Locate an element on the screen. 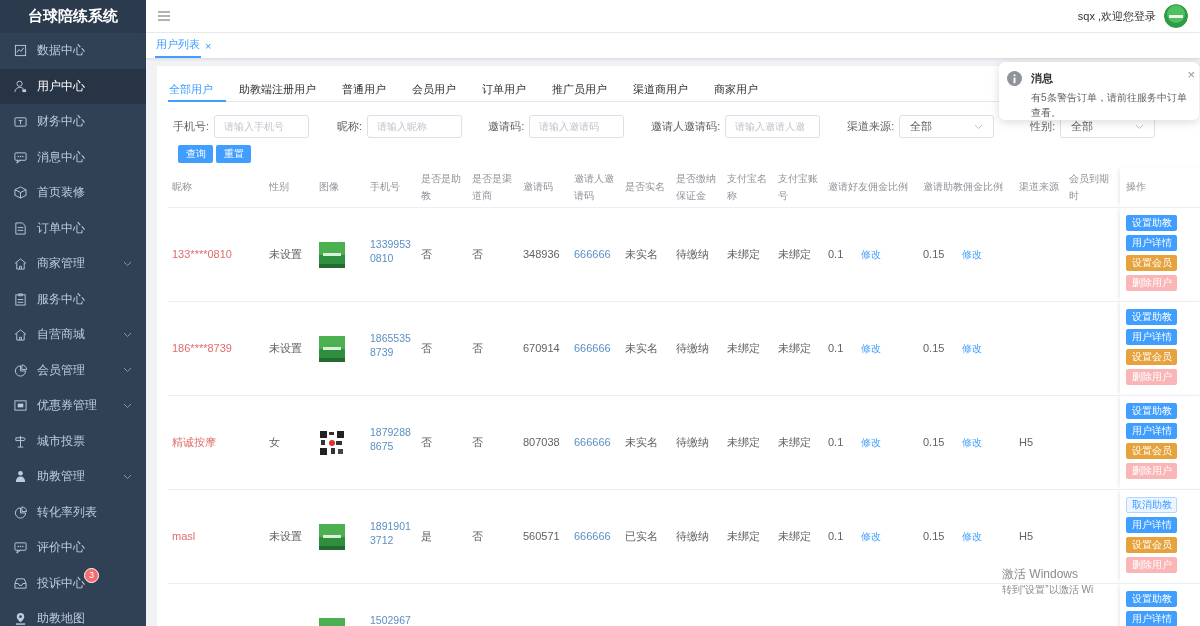  sidebar-item: 助教地图 is located at coordinates (73, 613).